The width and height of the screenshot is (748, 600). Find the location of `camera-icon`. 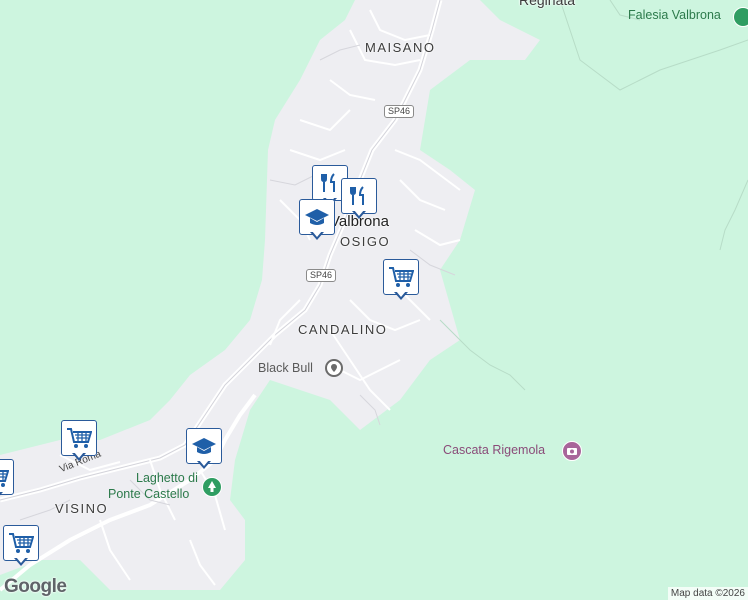

camera-icon is located at coordinates (572, 451).